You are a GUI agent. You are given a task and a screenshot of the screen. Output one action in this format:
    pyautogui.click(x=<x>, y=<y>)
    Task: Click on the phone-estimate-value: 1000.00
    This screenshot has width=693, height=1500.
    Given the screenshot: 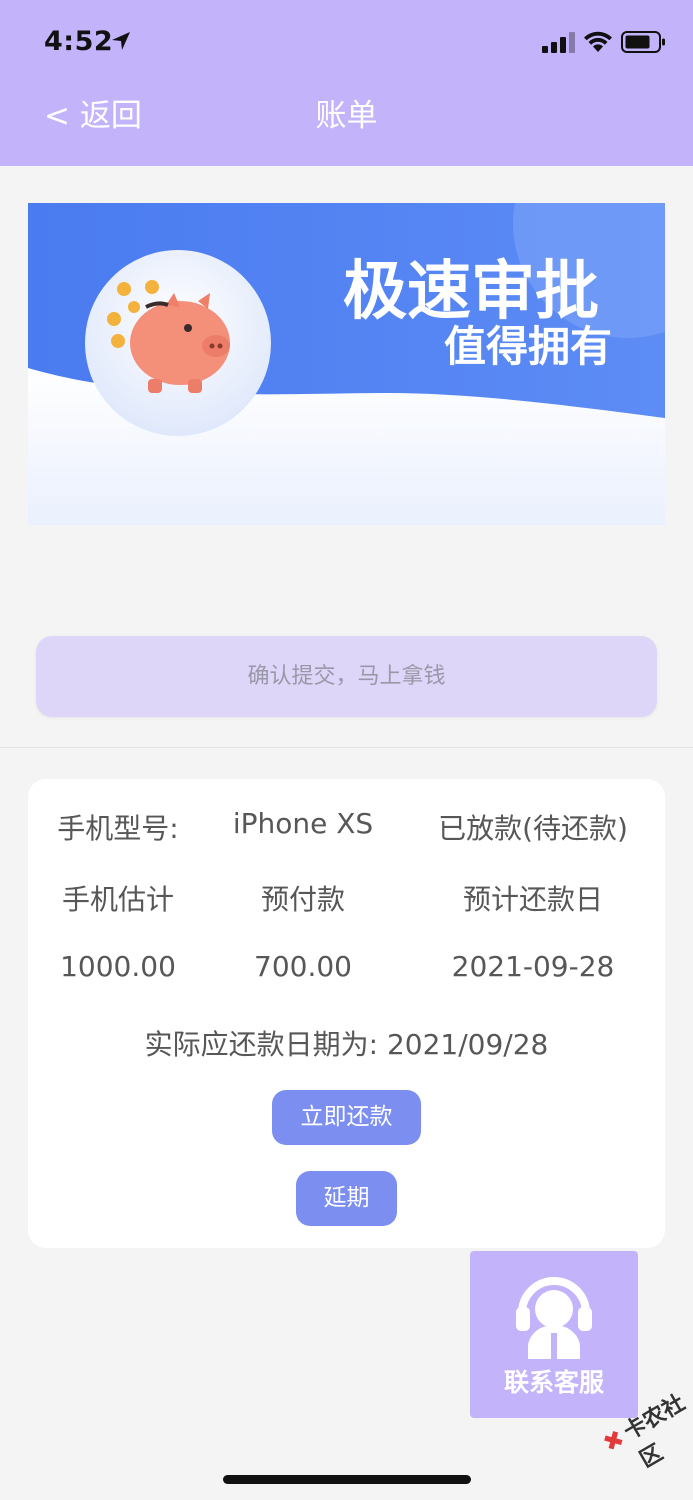 What is the action you would take?
    pyautogui.click(x=118, y=966)
    